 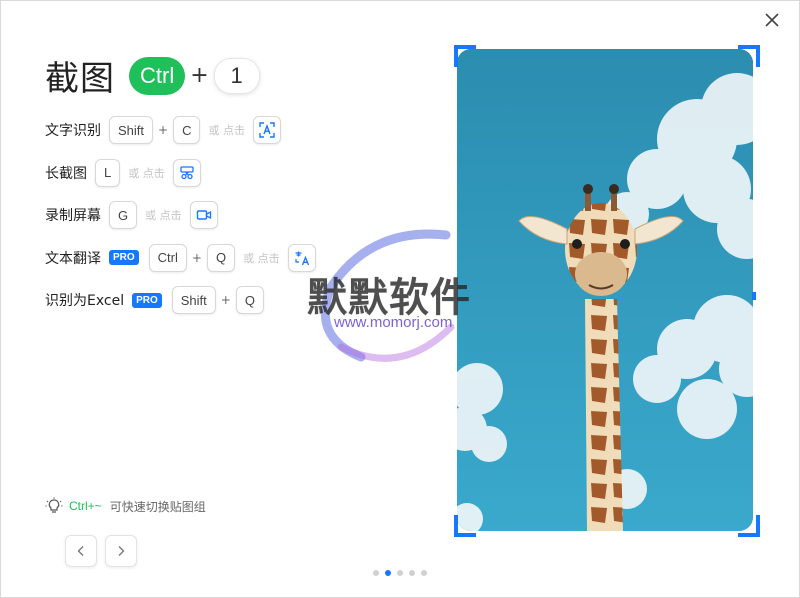 I want to click on key-badge-ctrl: Ctrl, so click(x=157, y=75).